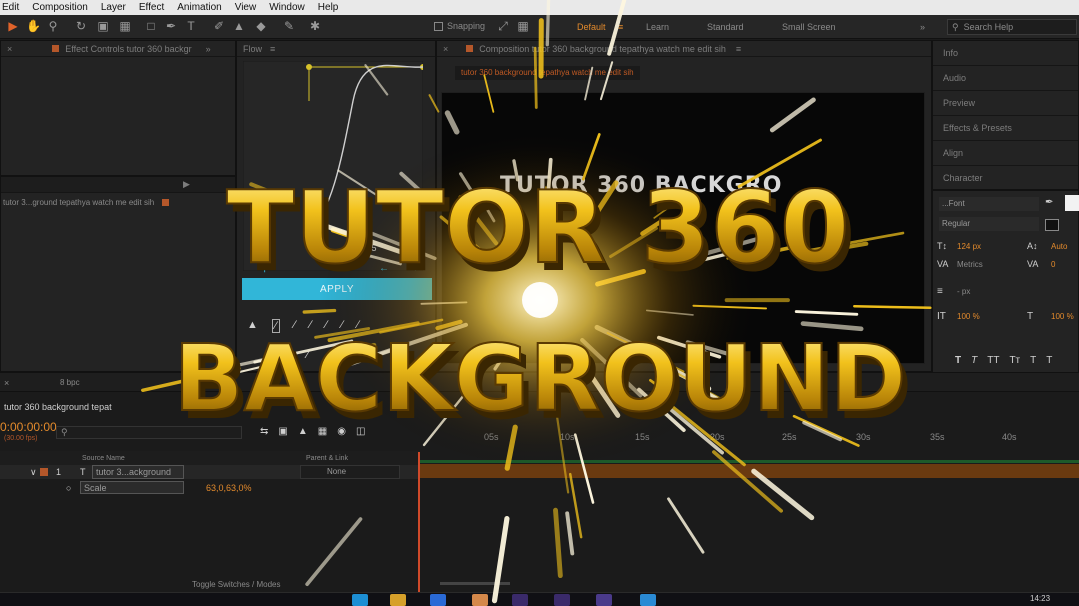 Image resolution: width=1079 pixels, height=606 pixels. Describe the element at coordinates (264, 268) in the screenshot. I see `flow-search-icon: ⚲` at that location.